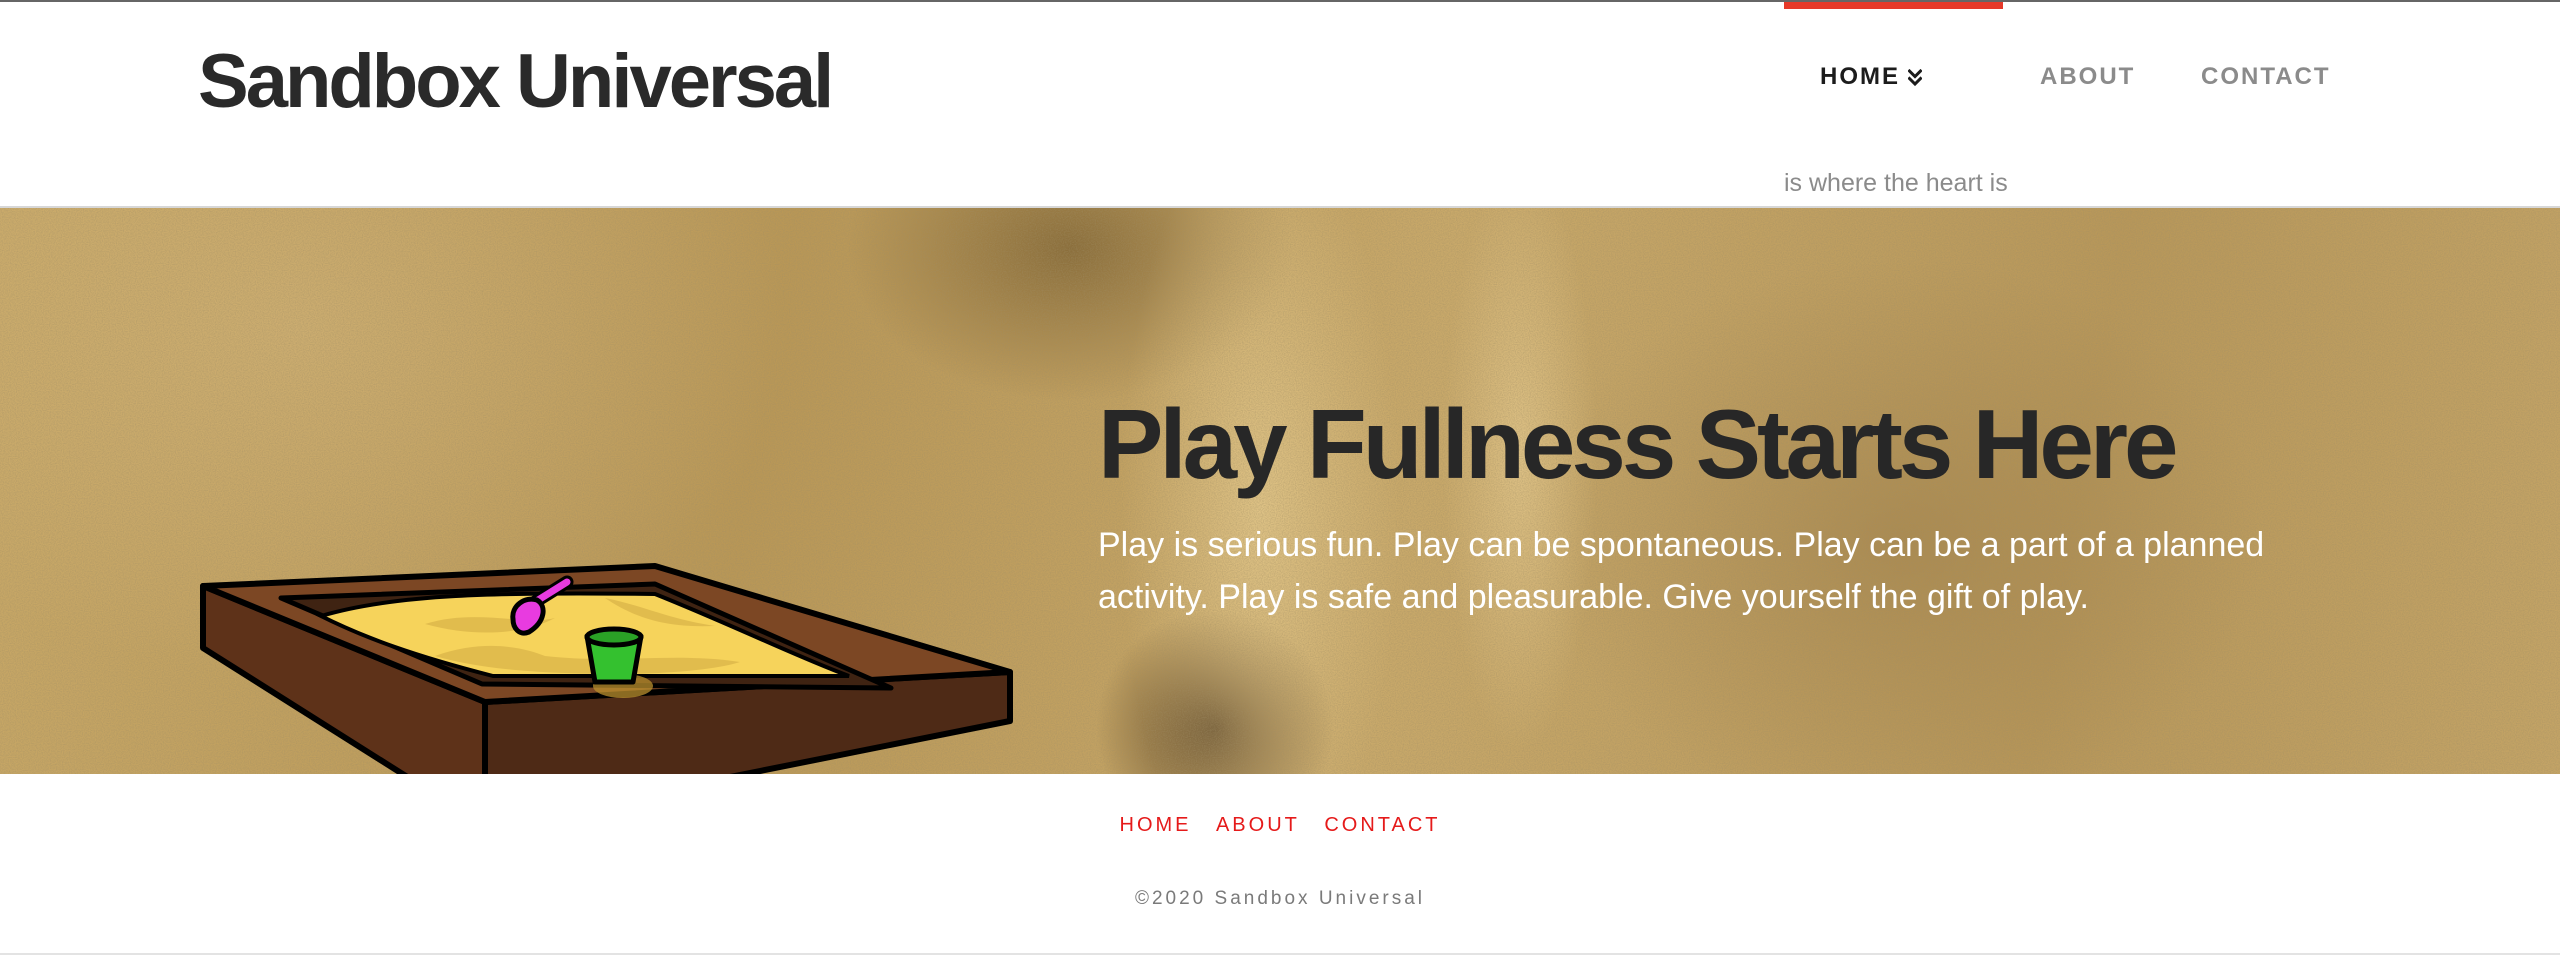 This screenshot has height=955, width=2560. What do you see at coordinates (1860, 76) in the screenshot?
I see `nav-item-home-label: HOME` at bounding box center [1860, 76].